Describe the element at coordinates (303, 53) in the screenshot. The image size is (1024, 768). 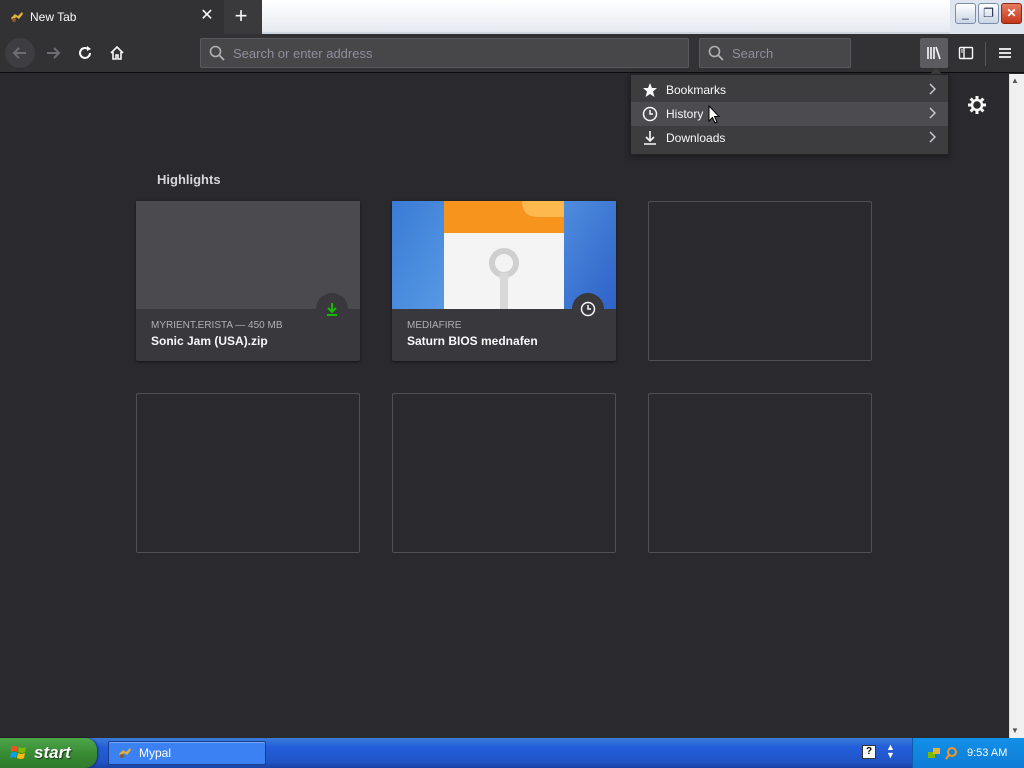
I see `url-bar-placeholder: Search or enter address` at that location.